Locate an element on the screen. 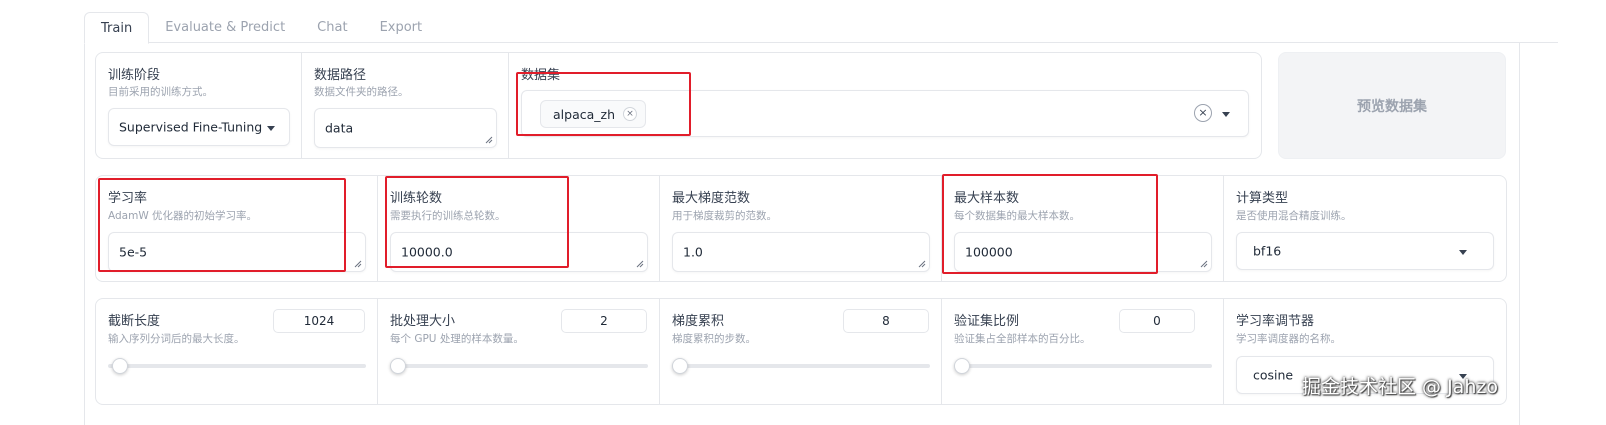  stage-info: 目前采用的训练方式。 is located at coordinates (160, 92).